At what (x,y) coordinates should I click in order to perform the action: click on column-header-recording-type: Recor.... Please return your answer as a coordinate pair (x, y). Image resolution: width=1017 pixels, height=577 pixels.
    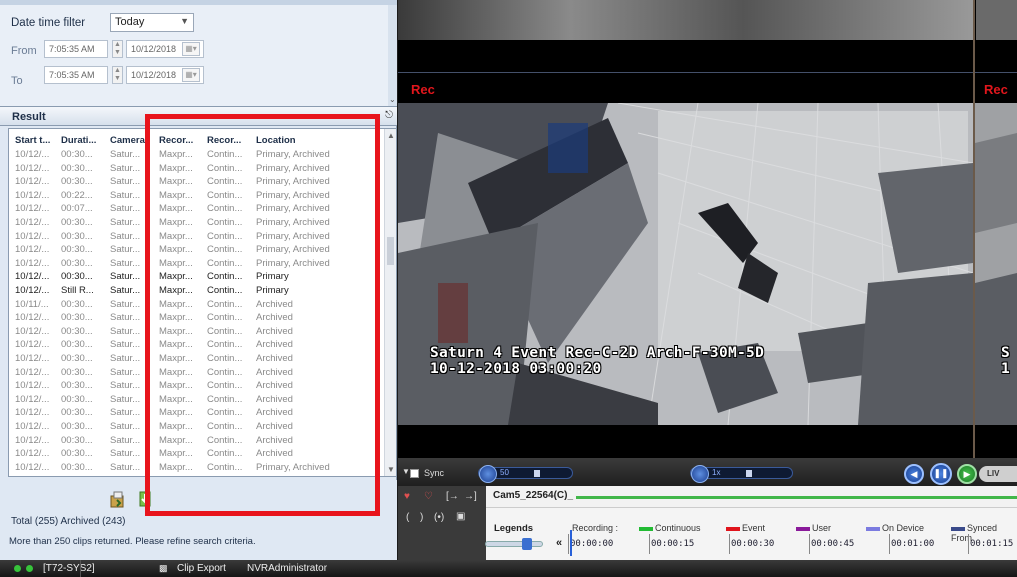
    Looking at the image, I should click on (229, 140).